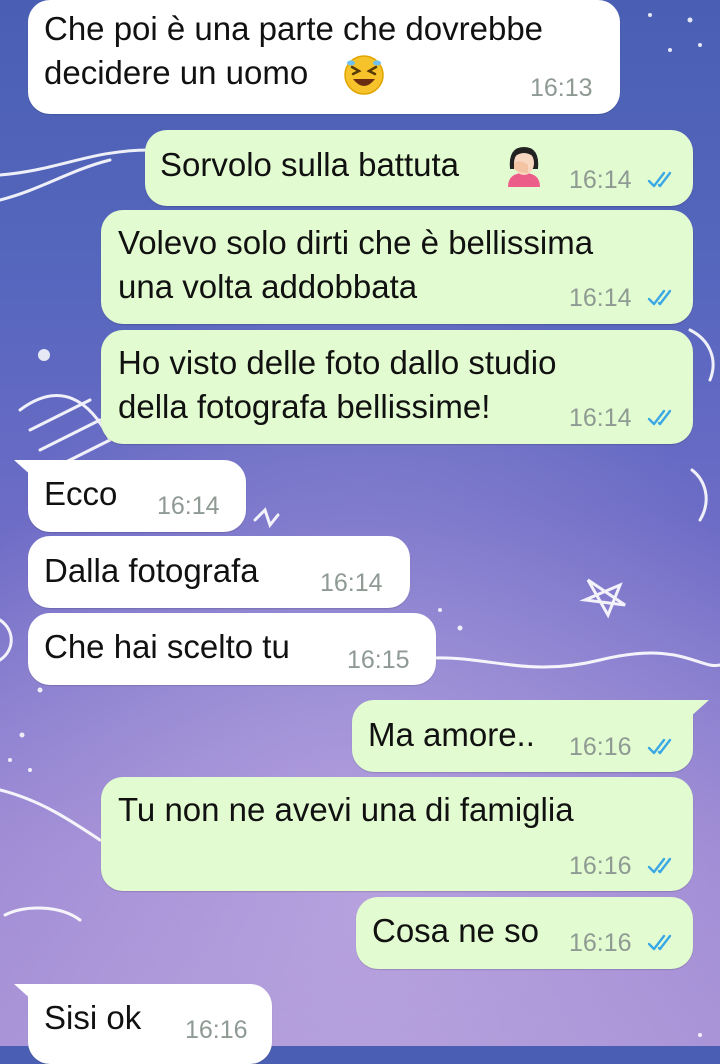 This screenshot has width=720, height=1064. I want to click on message-text: Sisi ok, so click(93, 1017).